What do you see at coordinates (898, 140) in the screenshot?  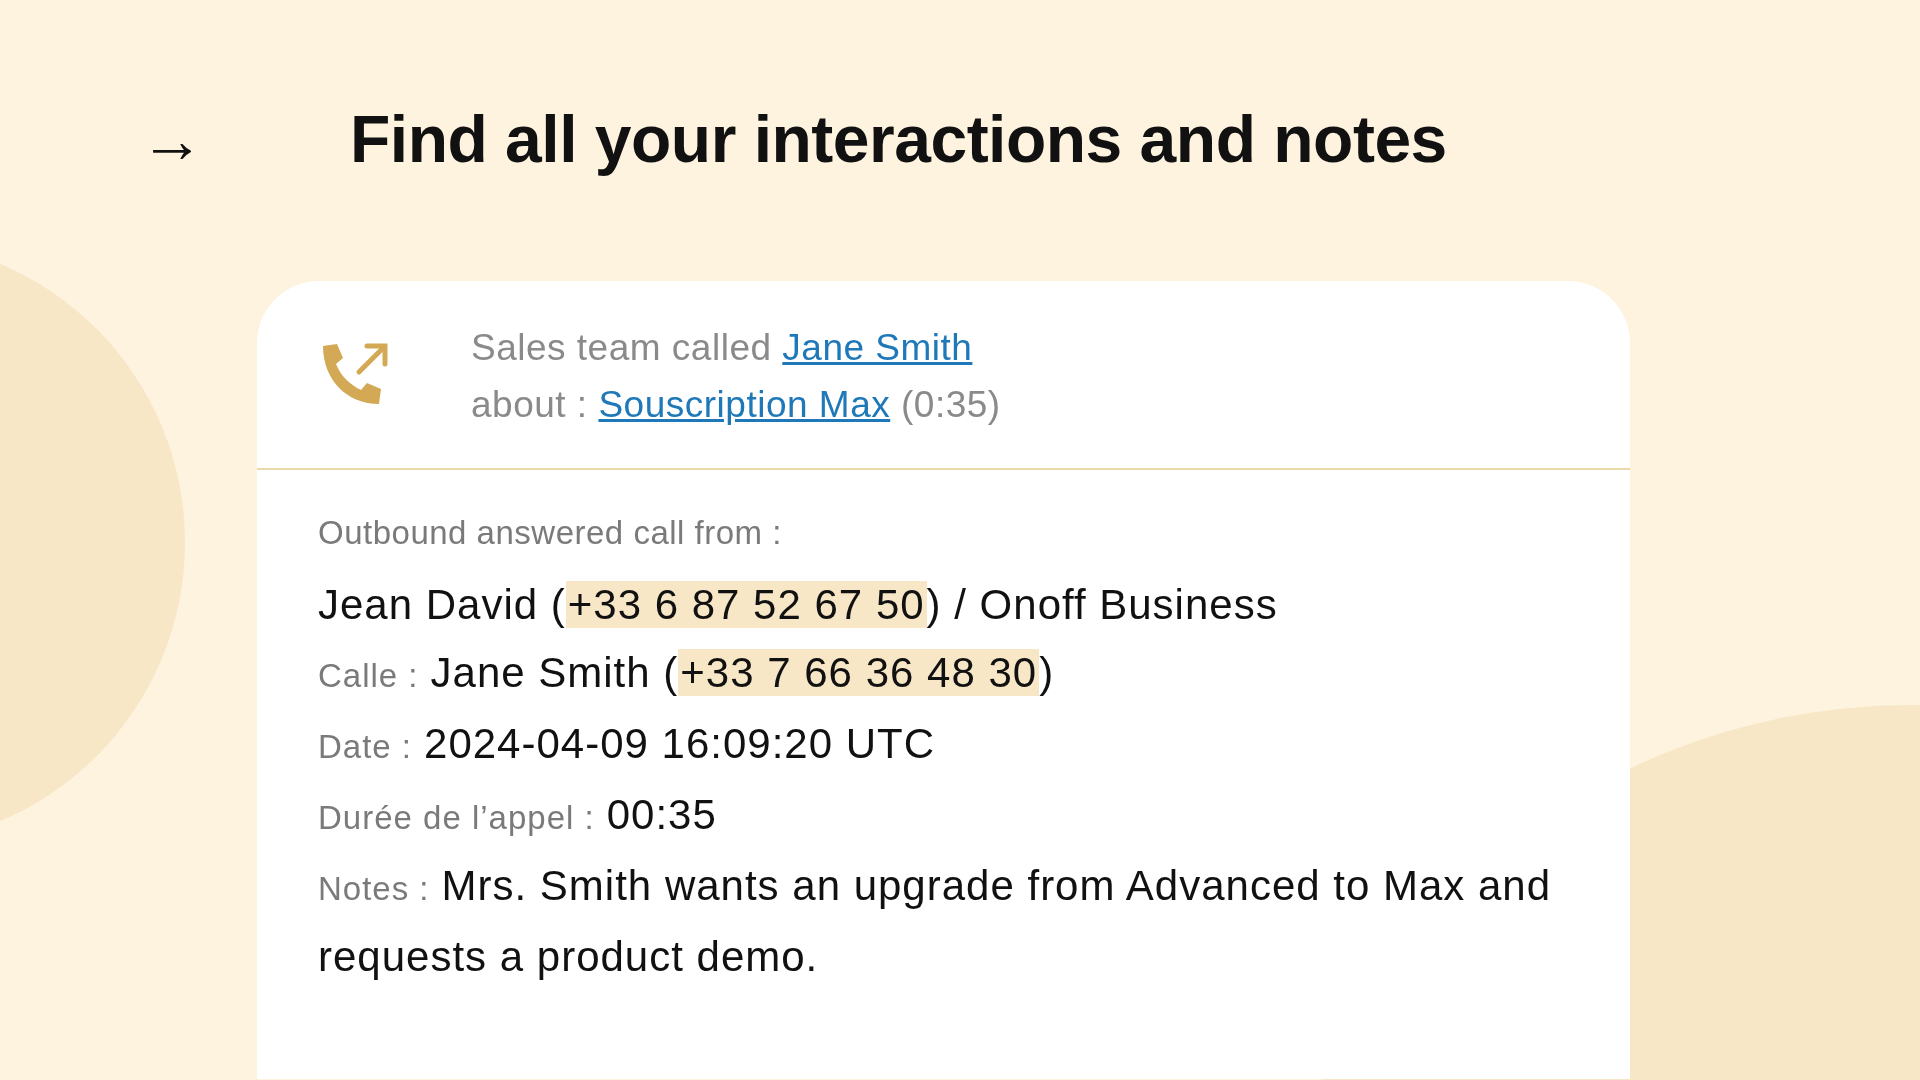 I see `page-title: Find all your interactions and notes` at bounding box center [898, 140].